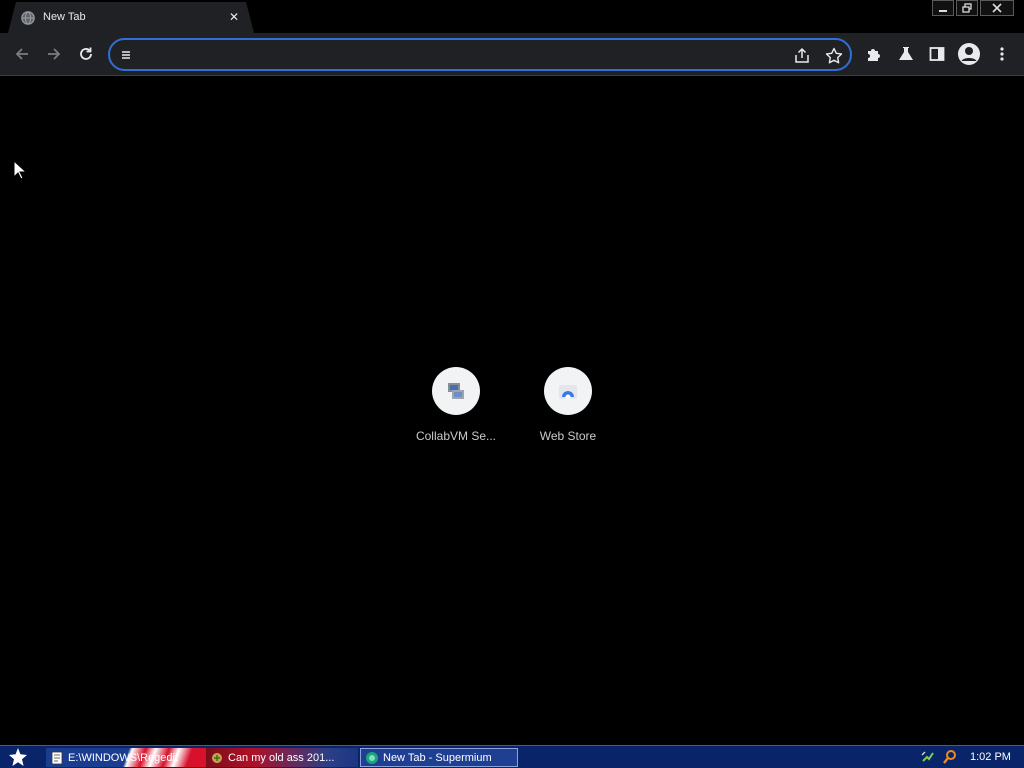 The height and width of the screenshot is (768, 1024). Describe the element at coordinates (1002, 54) in the screenshot. I see `more-vert-icon` at that location.